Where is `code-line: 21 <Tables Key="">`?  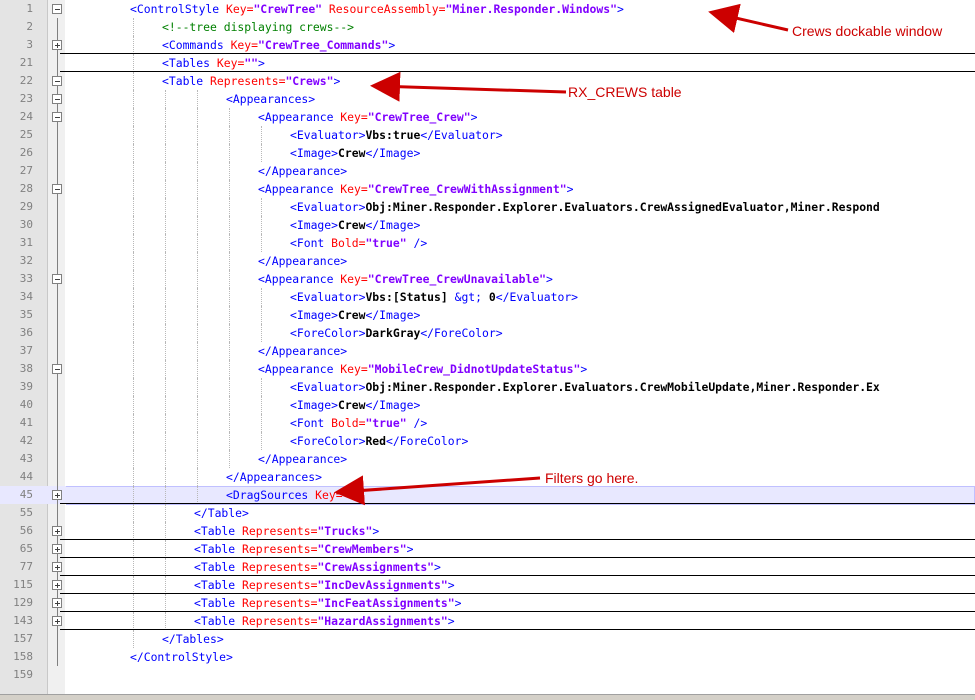 code-line: 21 <Tables Key=""> is located at coordinates (487, 63).